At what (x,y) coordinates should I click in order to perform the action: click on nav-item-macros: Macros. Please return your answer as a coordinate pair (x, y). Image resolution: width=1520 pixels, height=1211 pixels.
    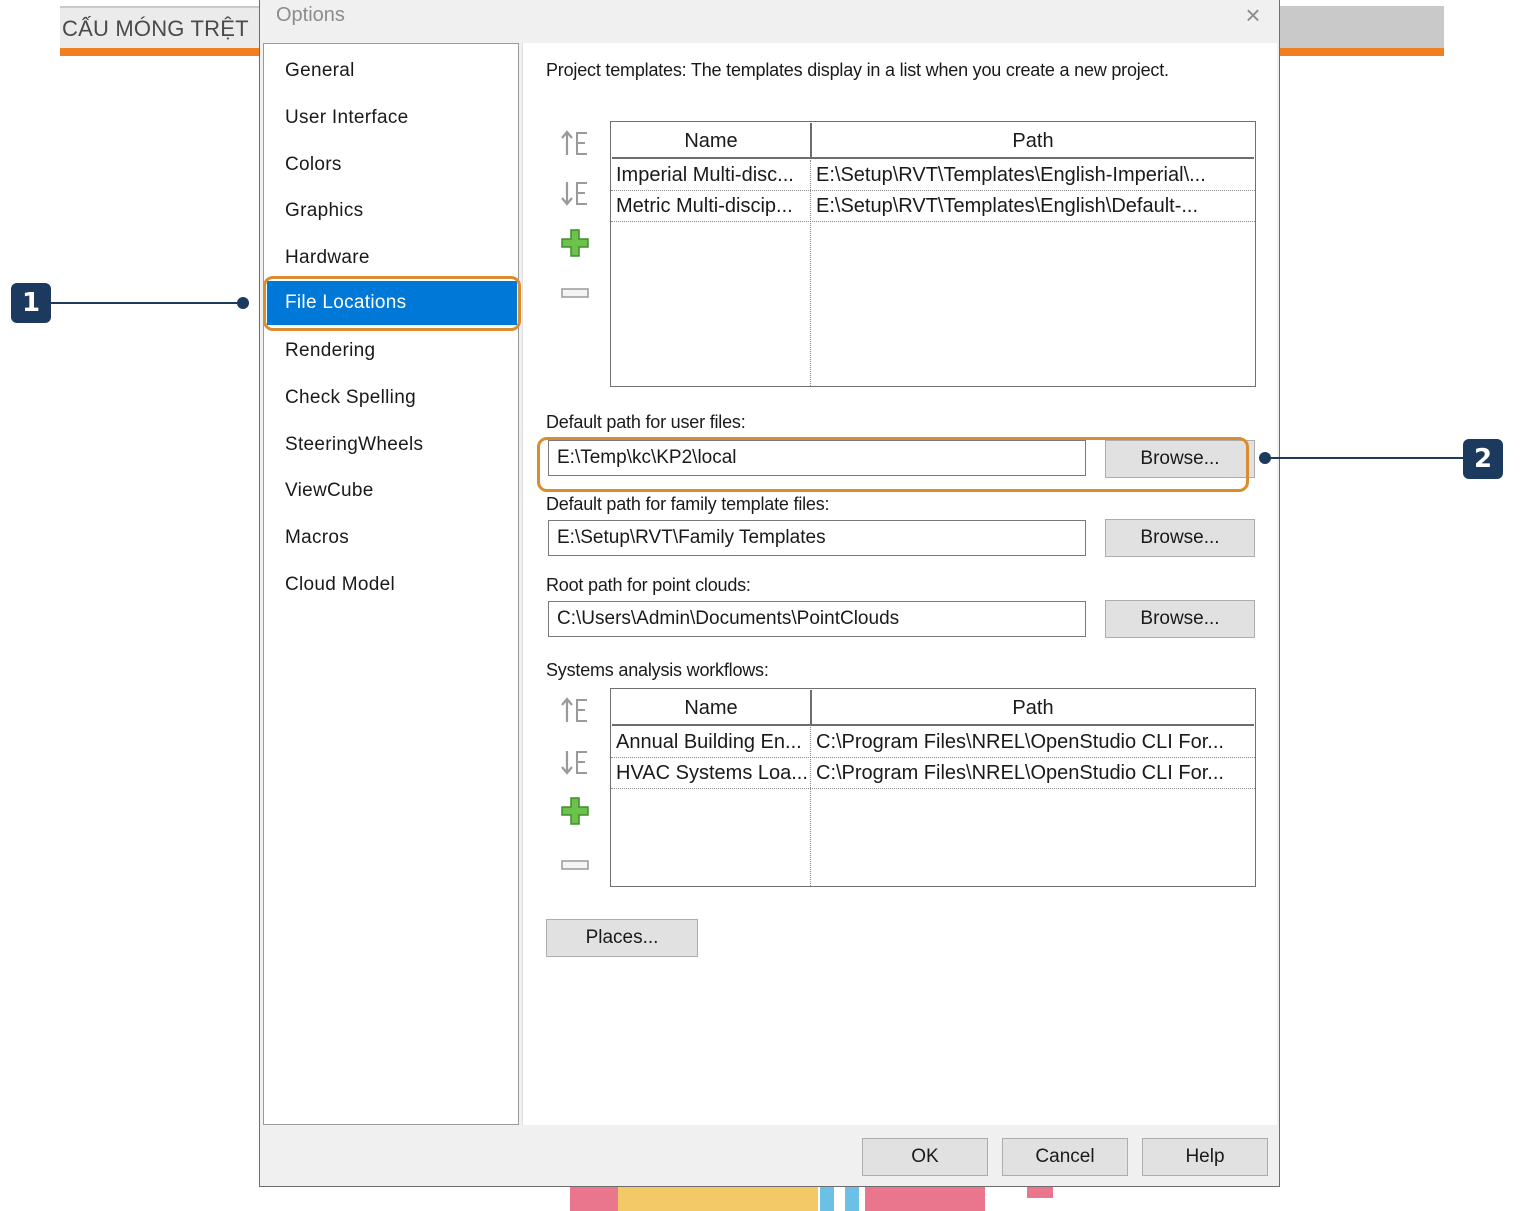
    Looking at the image, I should click on (392, 538).